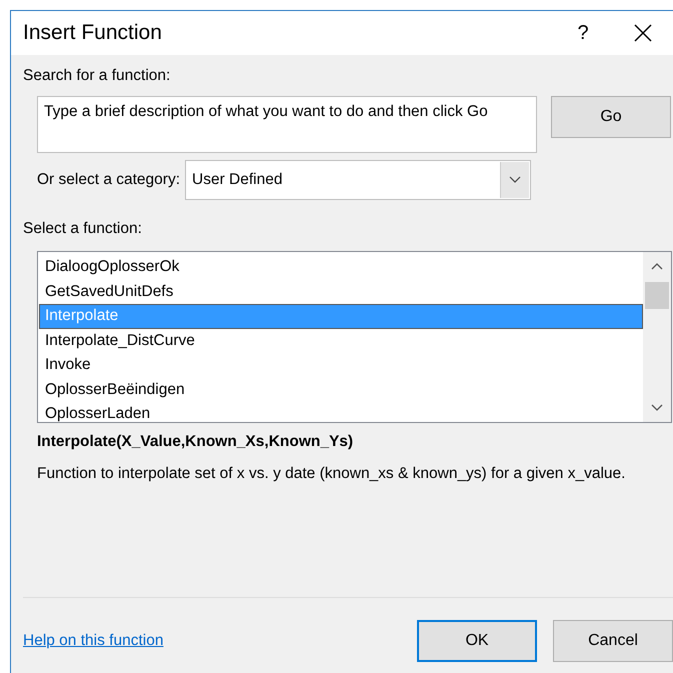 The height and width of the screenshot is (673, 673). I want to click on scrollbar, so click(657, 337).